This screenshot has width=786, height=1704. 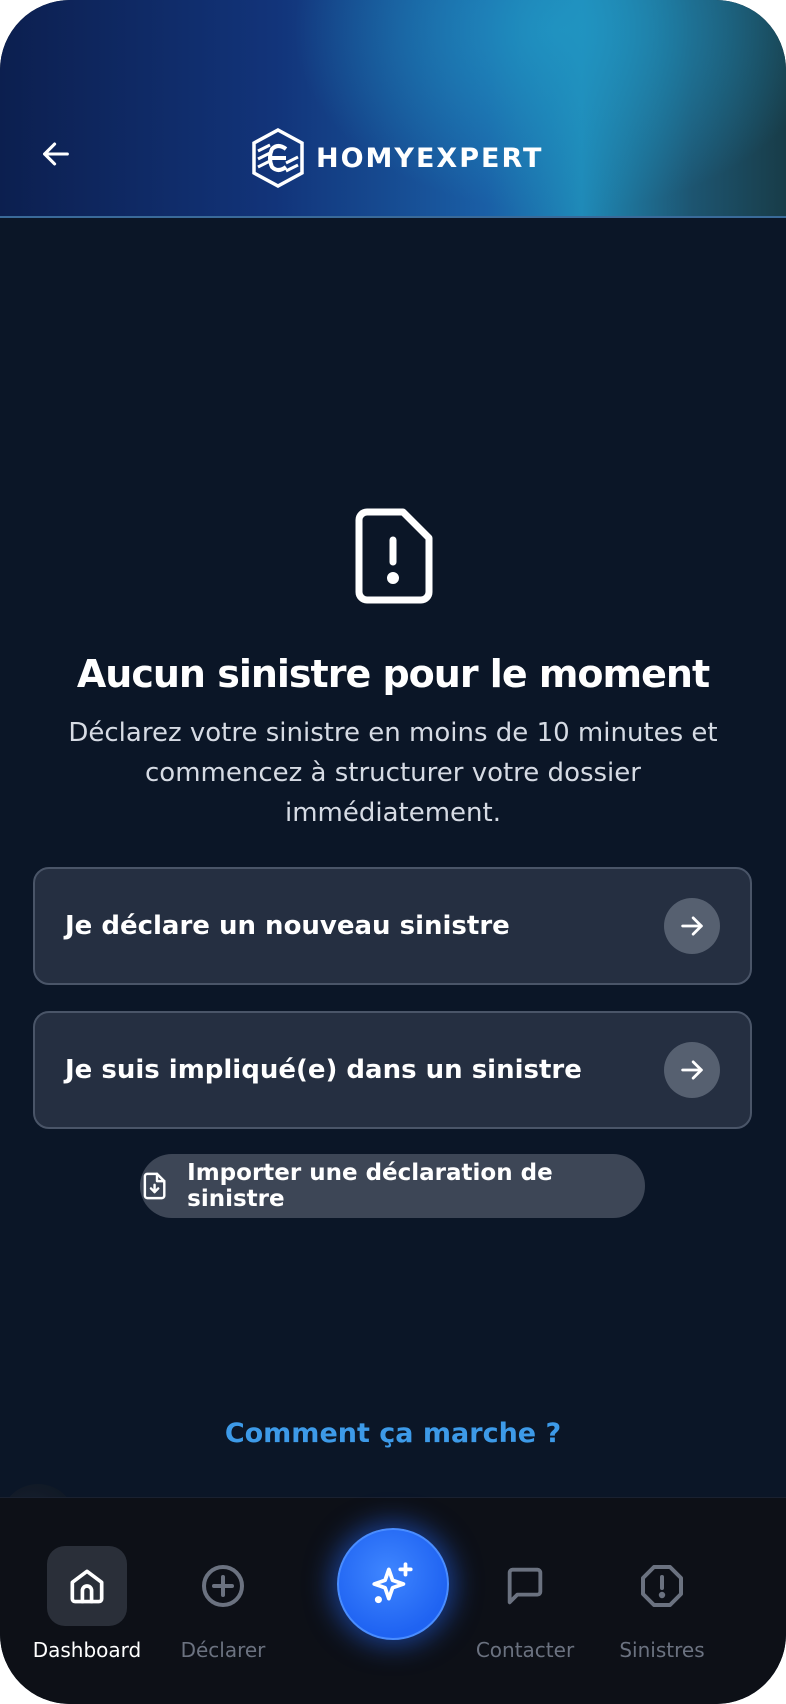 What do you see at coordinates (525, 1650) in the screenshot?
I see `nav-label-contacter: Contacter` at bounding box center [525, 1650].